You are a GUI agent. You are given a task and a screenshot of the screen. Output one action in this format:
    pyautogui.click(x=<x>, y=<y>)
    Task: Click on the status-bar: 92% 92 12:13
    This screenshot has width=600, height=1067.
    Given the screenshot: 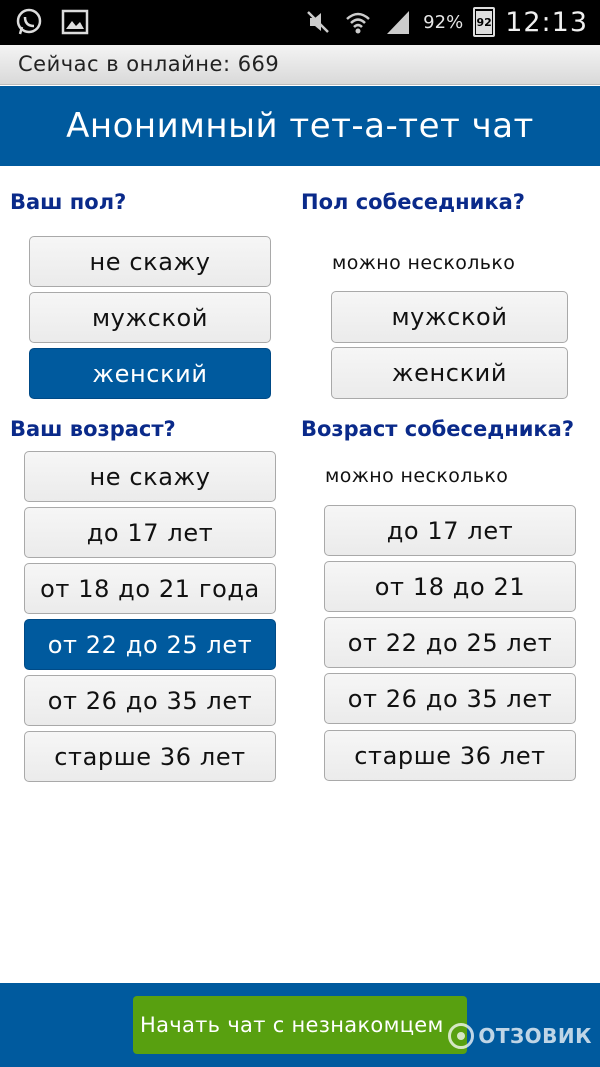 What is the action you would take?
    pyautogui.click(x=300, y=22)
    